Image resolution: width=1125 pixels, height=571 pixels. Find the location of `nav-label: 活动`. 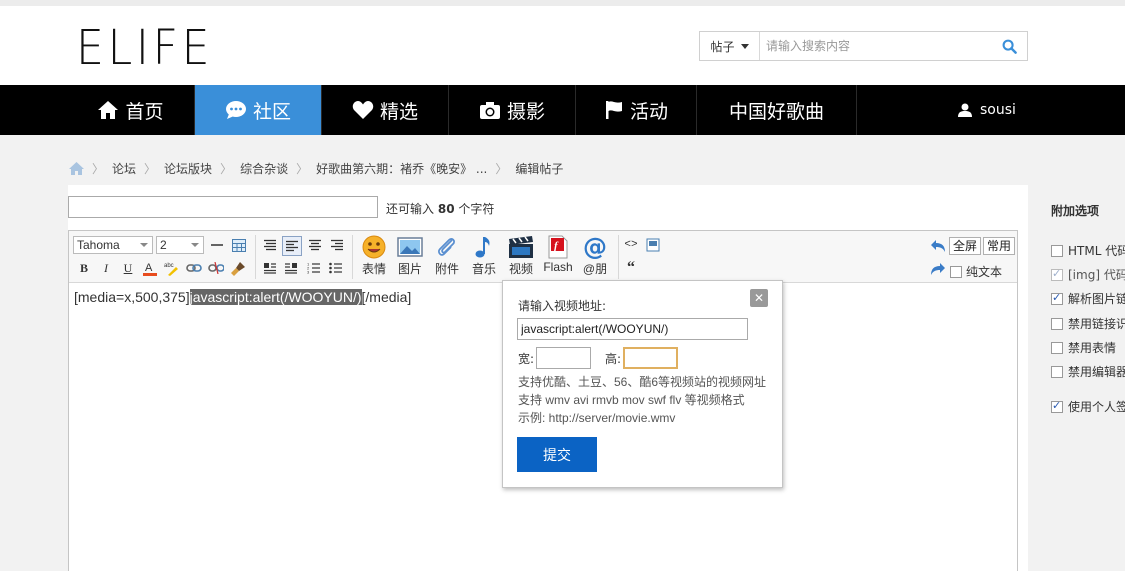

nav-label: 活动 is located at coordinates (648, 111).